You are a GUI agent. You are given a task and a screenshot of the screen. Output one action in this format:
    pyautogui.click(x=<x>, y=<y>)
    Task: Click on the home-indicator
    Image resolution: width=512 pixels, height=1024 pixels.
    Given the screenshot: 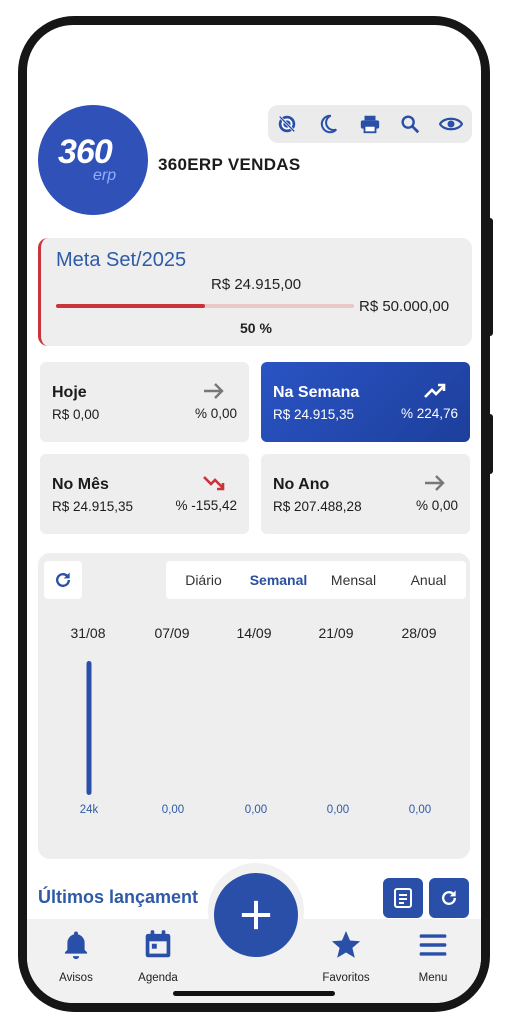 What is the action you would take?
    pyautogui.click(x=254, y=993)
    